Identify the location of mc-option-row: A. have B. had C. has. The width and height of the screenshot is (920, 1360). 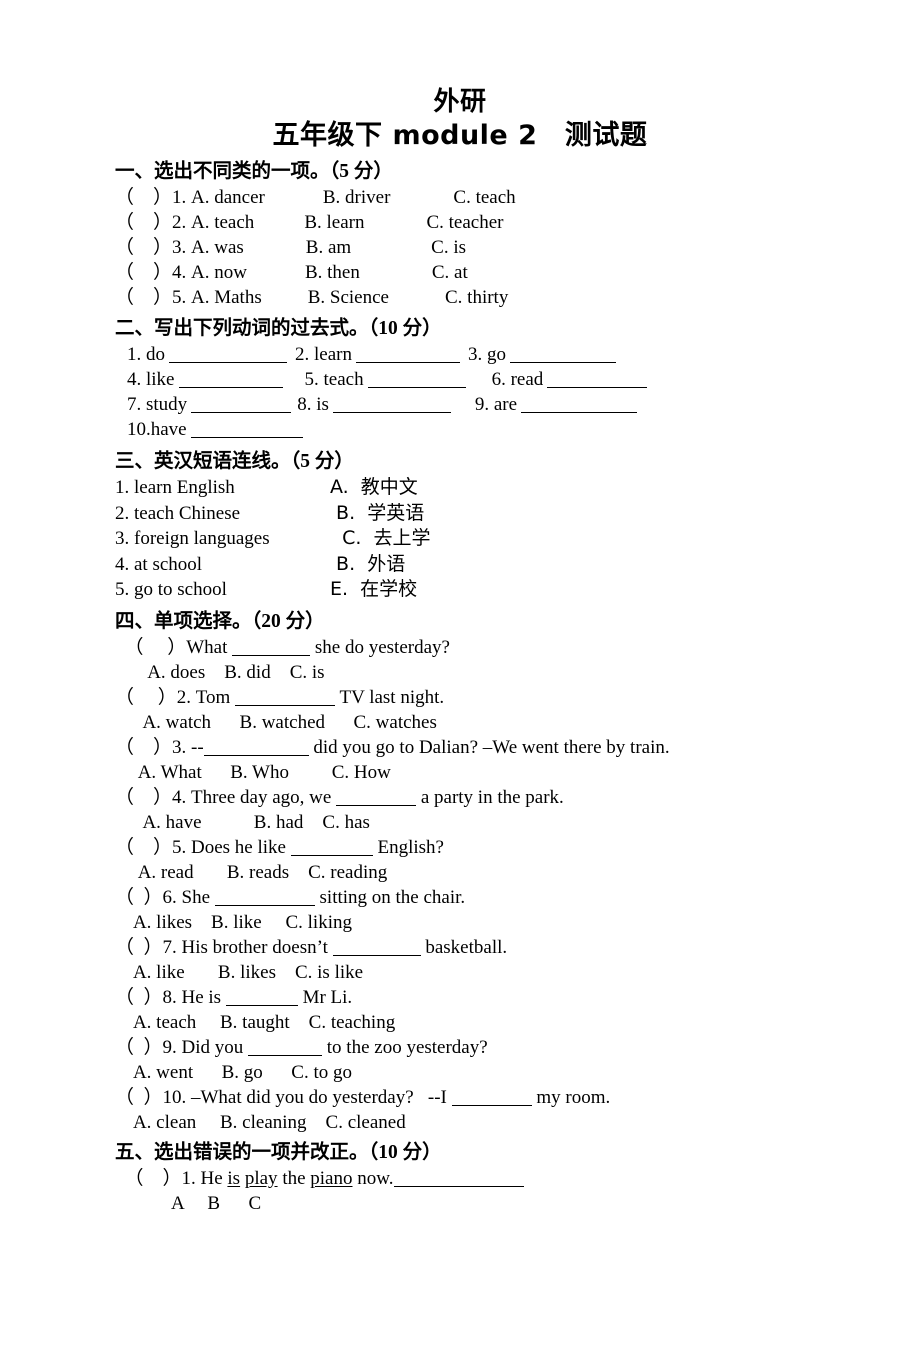
(507, 822).